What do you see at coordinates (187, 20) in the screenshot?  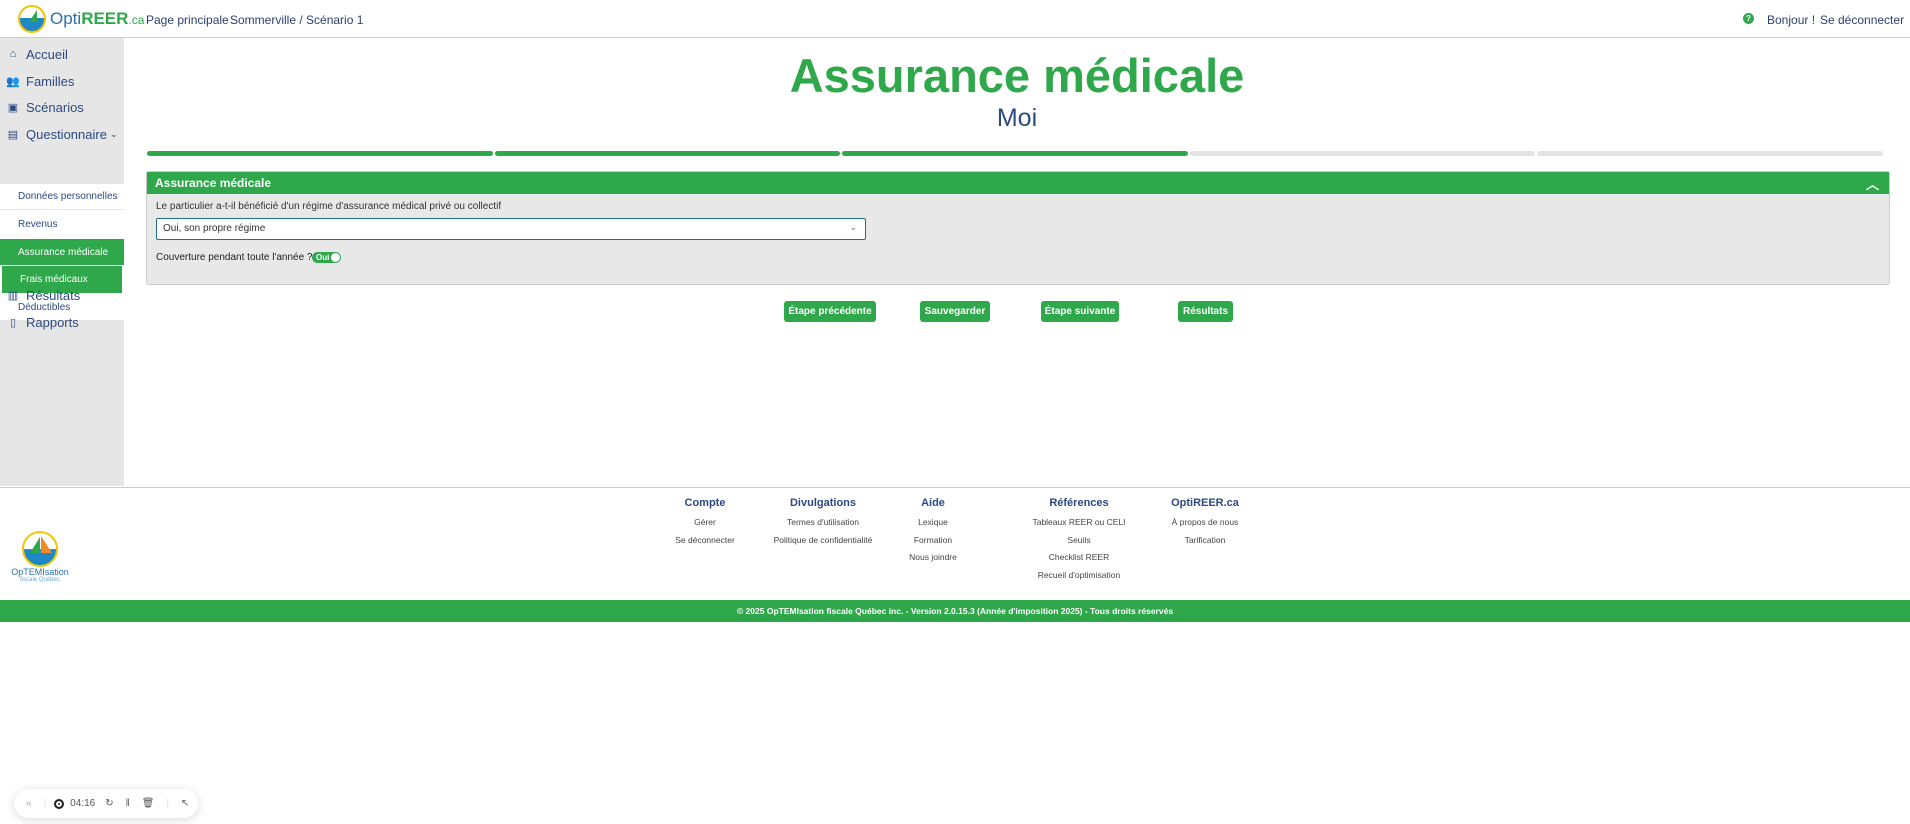 I see `nav-home: Page principale` at bounding box center [187, 20].